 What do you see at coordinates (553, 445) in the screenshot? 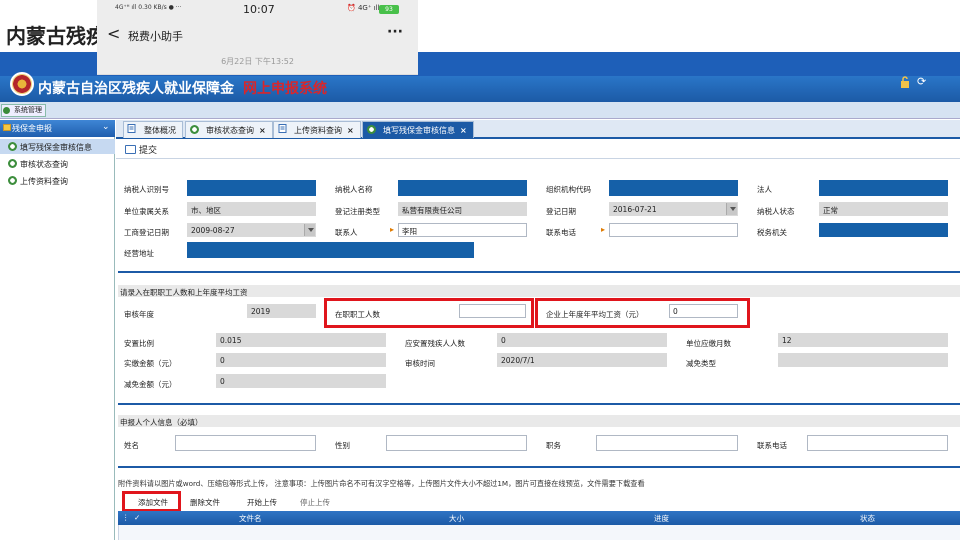
I see `label-position: 职务` at bounding box center [553, 445].